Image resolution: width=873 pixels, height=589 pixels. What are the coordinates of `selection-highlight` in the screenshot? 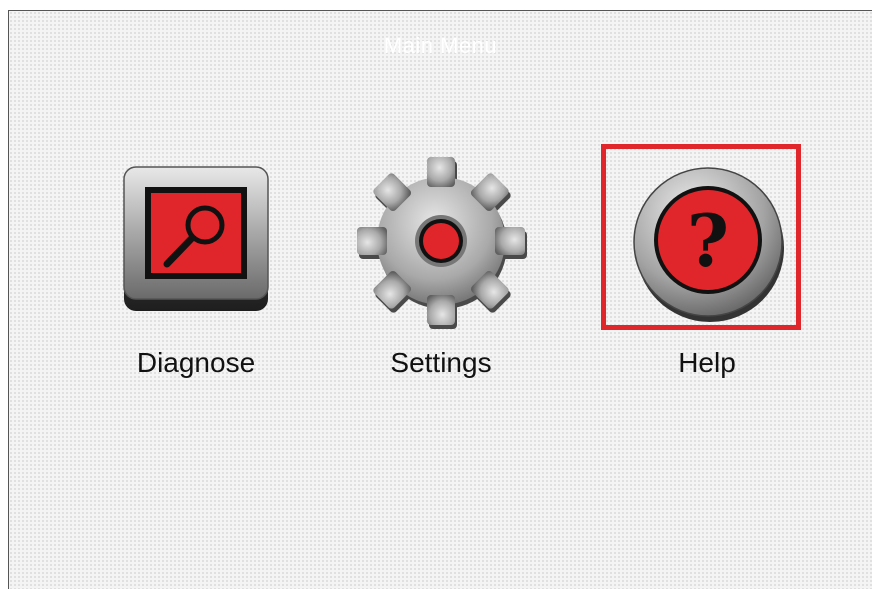 It's located at (701, 237).